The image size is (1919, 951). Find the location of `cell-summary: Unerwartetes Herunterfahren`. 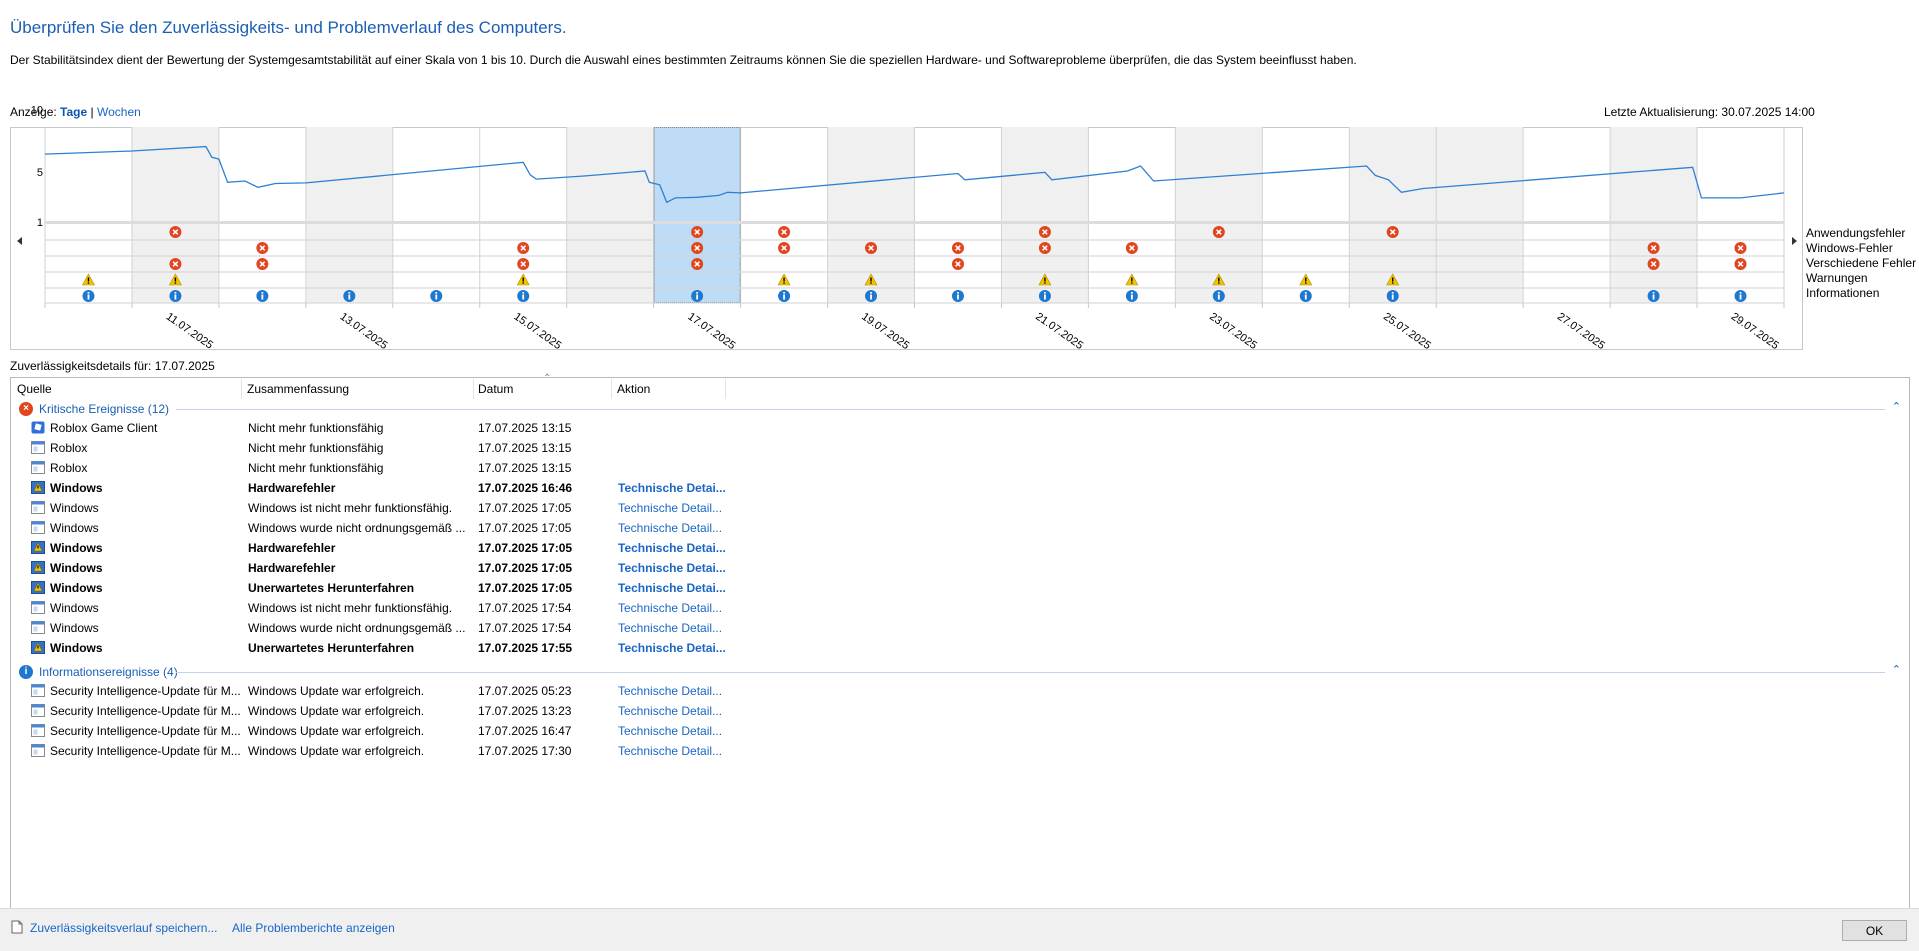

cell-summary: Unerwartetes Herunterfahren is located at coordinates (331, 648).